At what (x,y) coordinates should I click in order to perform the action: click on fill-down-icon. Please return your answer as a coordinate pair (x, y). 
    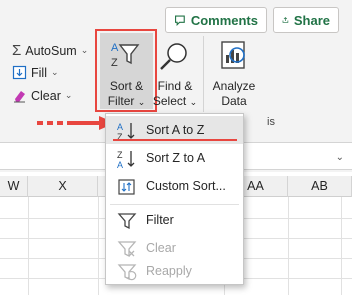
    Looking at the image, I should click on (19, 72).